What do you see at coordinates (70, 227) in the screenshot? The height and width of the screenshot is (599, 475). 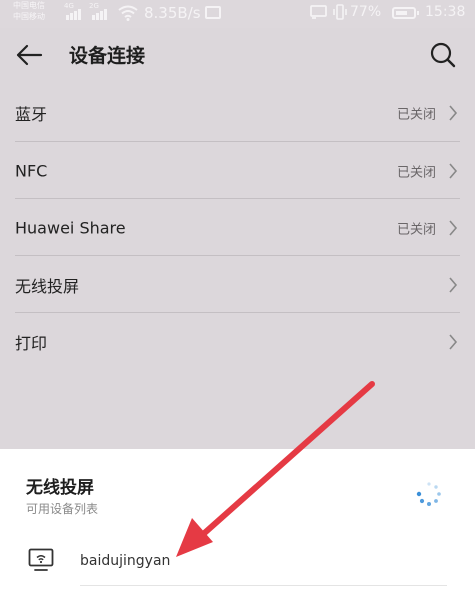 I see `row-label: Huawei Share` at bounding box center [70, 227].